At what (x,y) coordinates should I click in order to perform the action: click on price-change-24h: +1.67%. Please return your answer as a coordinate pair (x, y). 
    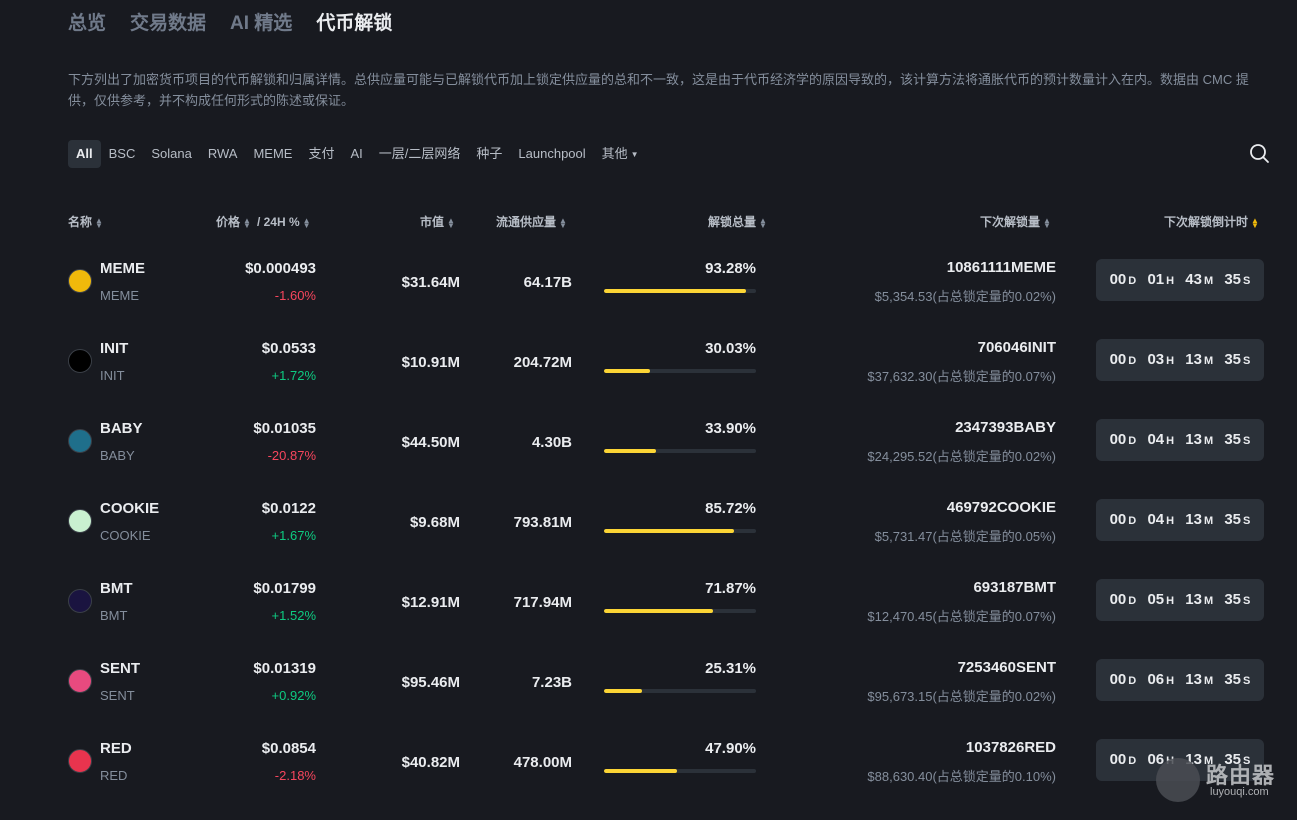
    Looking at the image, I should click on (293, 535).